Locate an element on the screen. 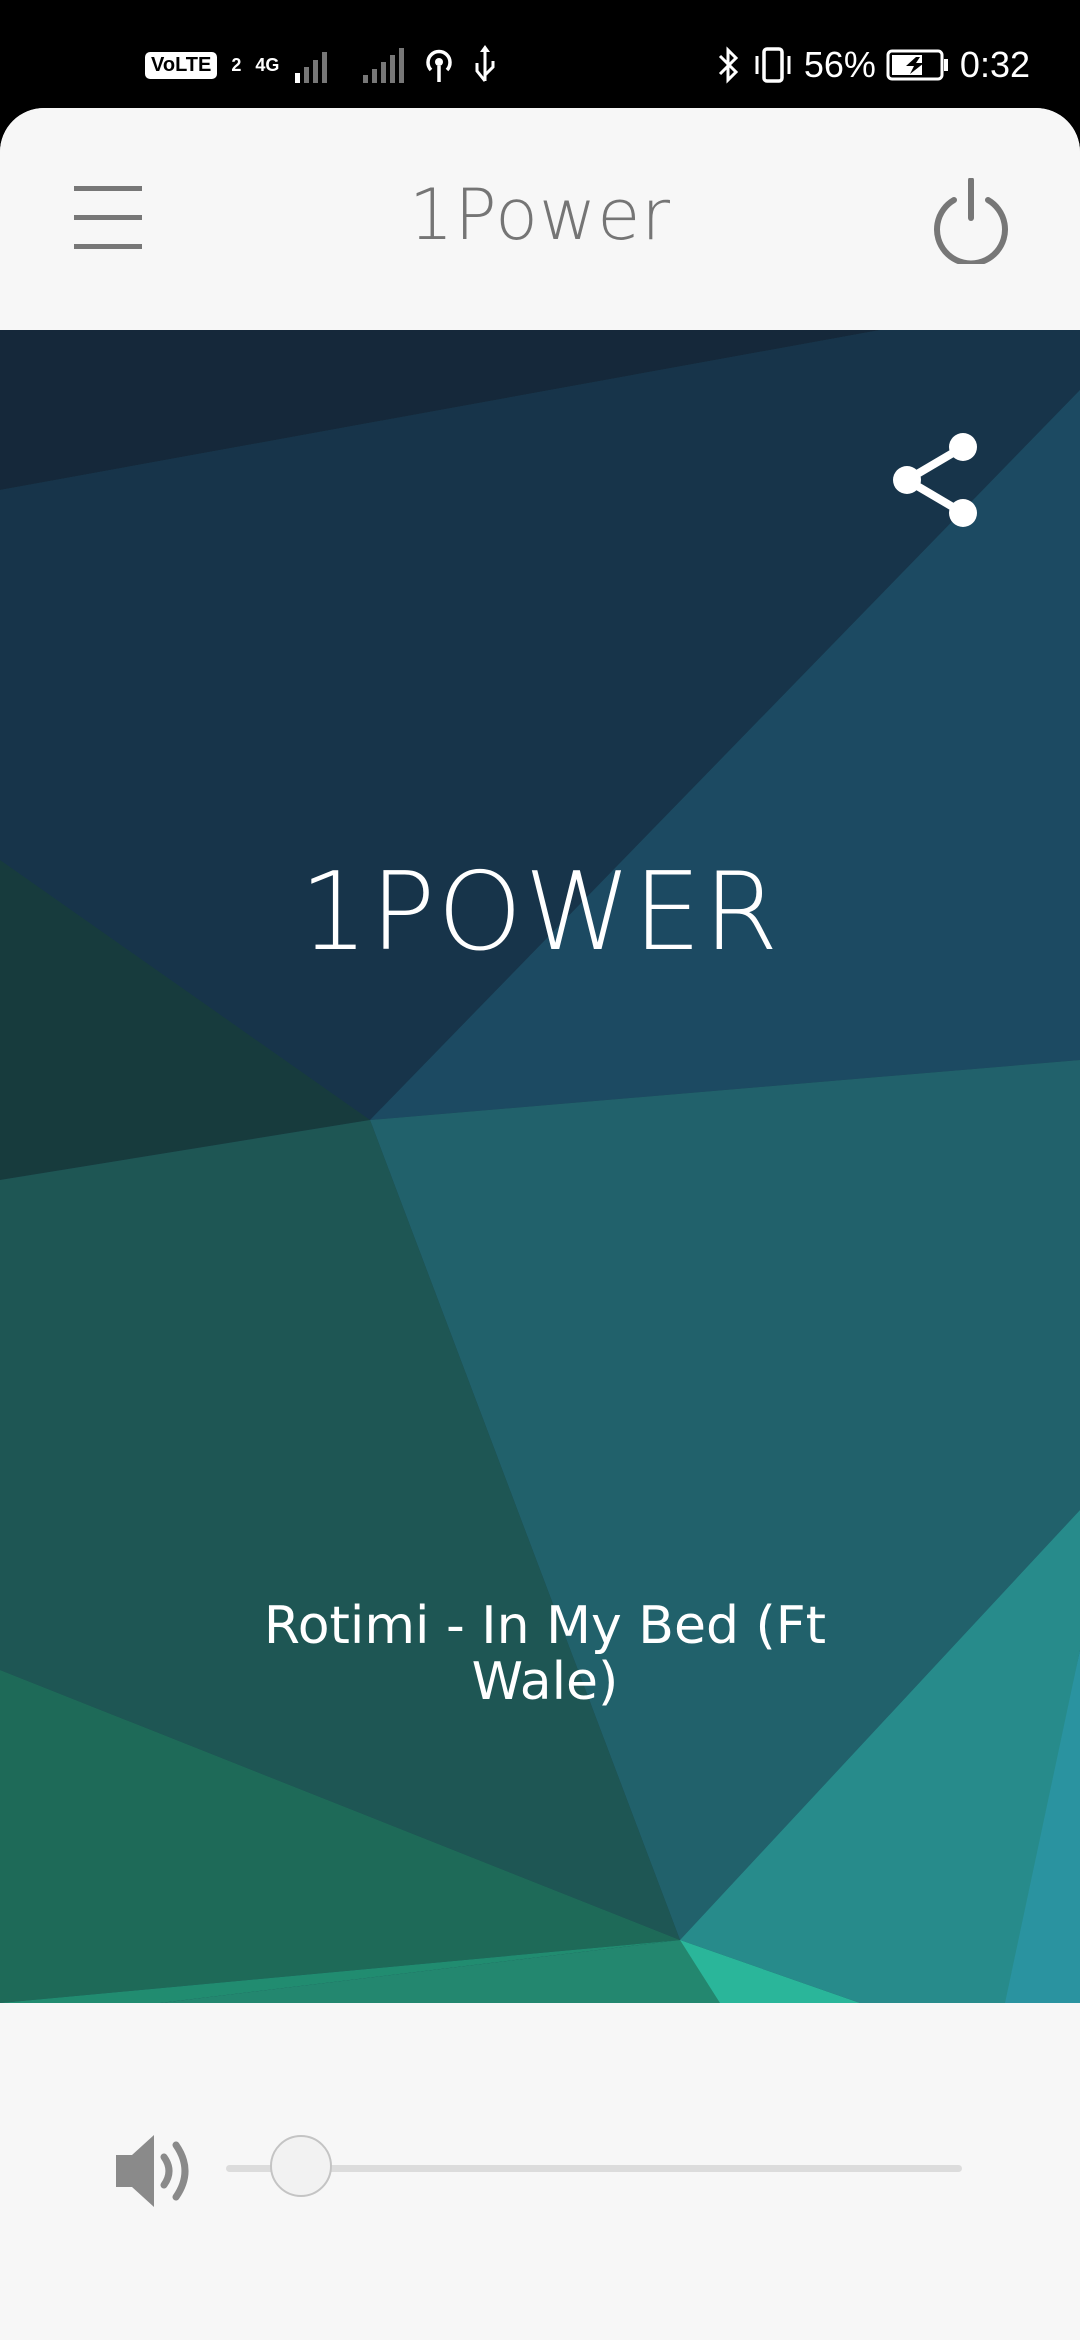 The width and height of the screenshot is (1080, 2340). status-bar-left: VoLTE 2 4G is located at coordinates (322, 65).